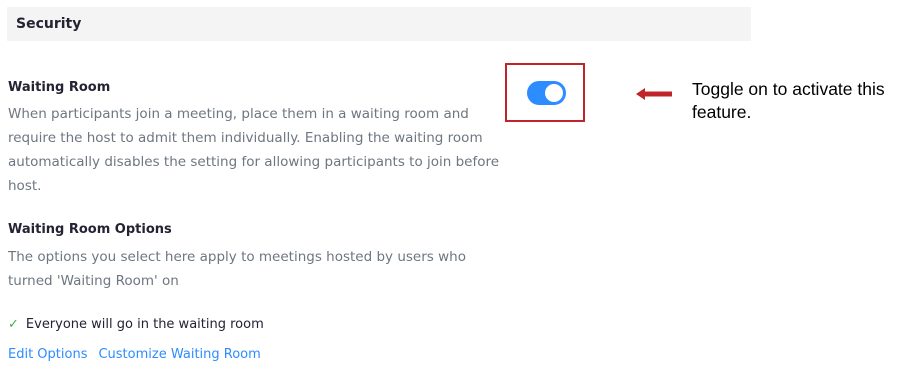  I want to click on options-links: Edit Options Customize Waiting Room, so click(140, 354).